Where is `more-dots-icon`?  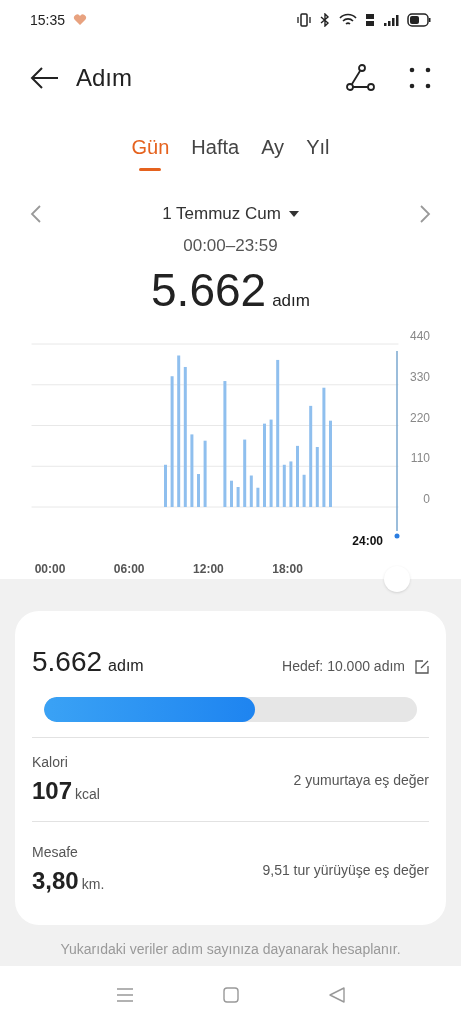 more-dots-icon is located at coordinates (420, 78).